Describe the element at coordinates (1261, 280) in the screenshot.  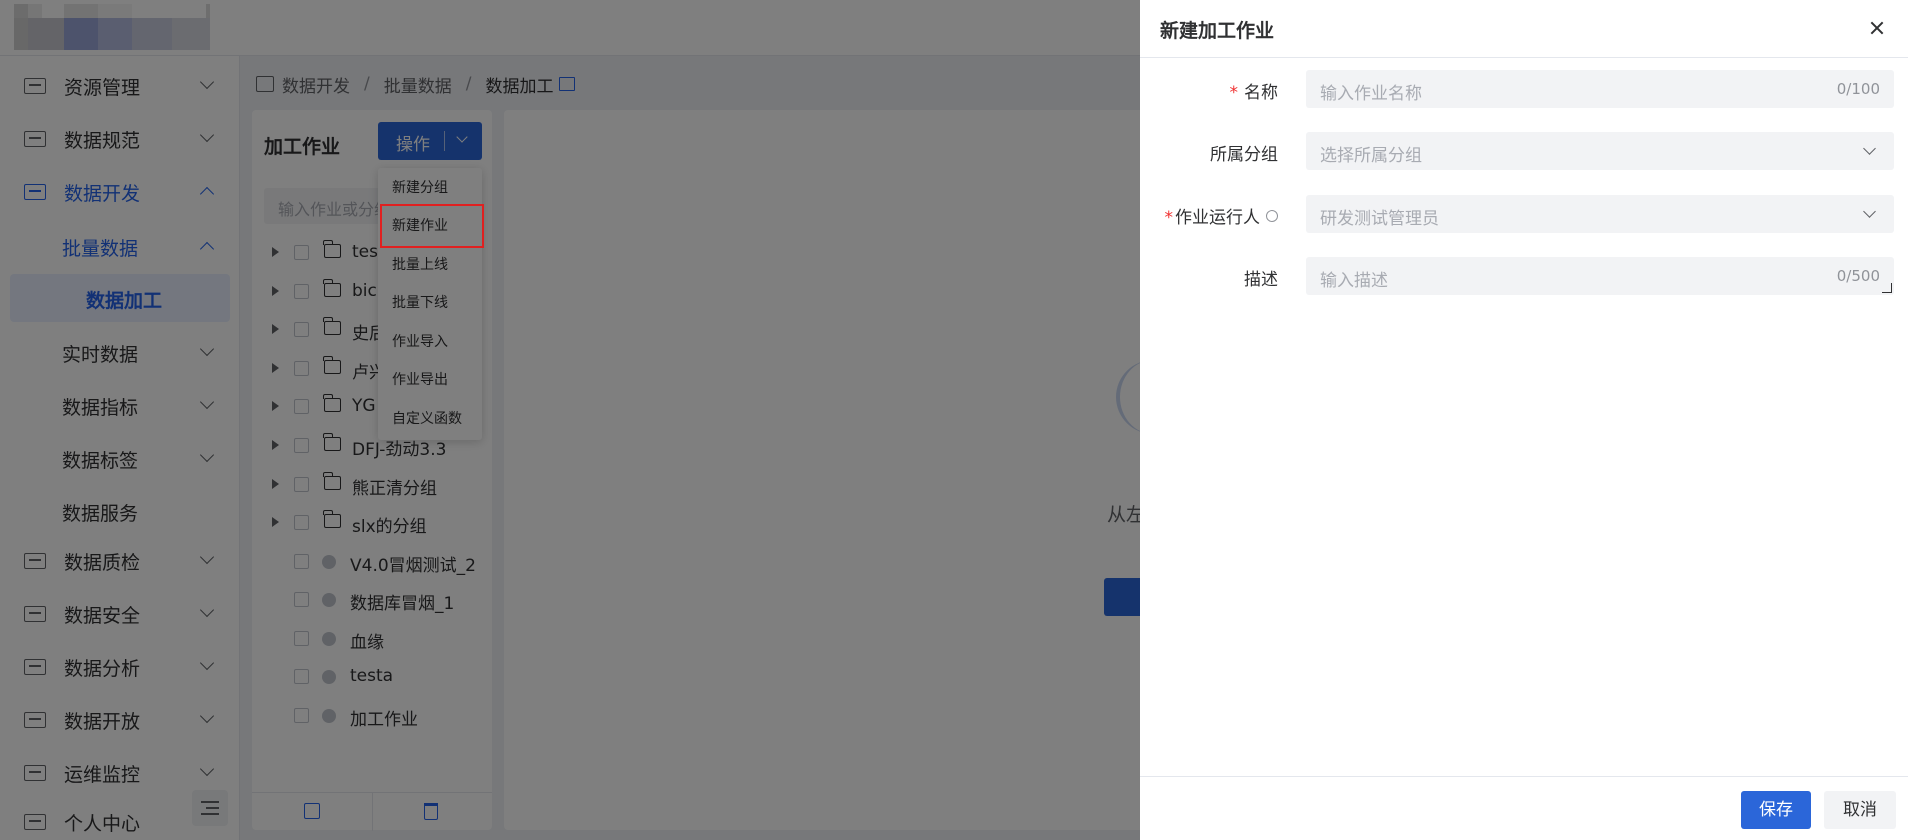
I see `desc-label: 描述` at that location.